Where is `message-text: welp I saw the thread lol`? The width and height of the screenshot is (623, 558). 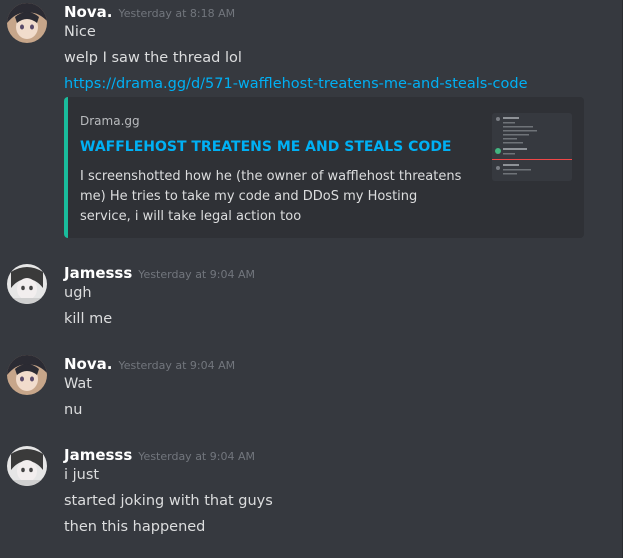
message-text: welp I saw the thread lol is located at coordinates (153, 58).